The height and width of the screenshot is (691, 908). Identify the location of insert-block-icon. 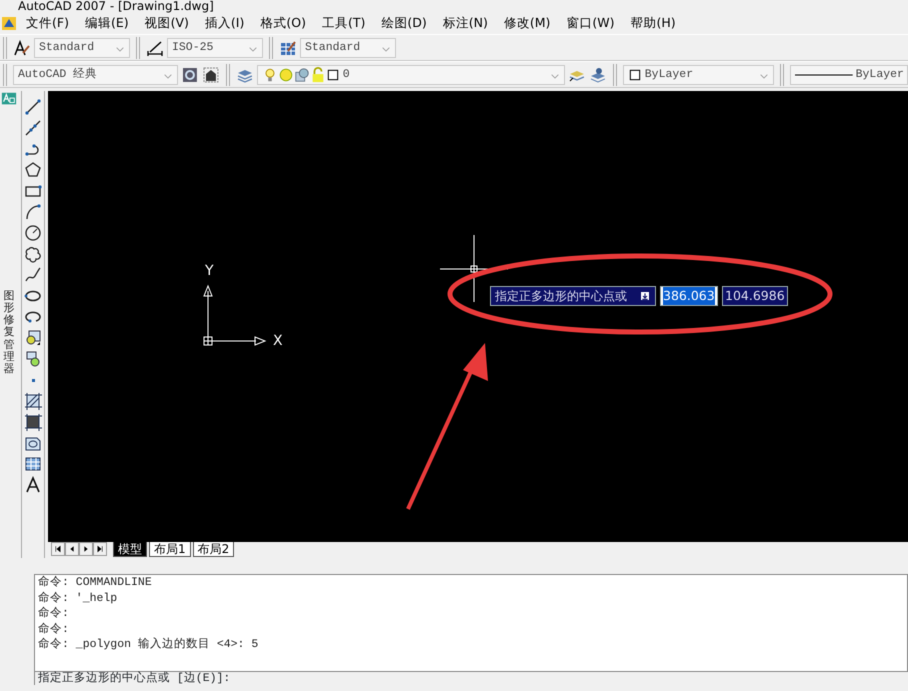
(33, 338).